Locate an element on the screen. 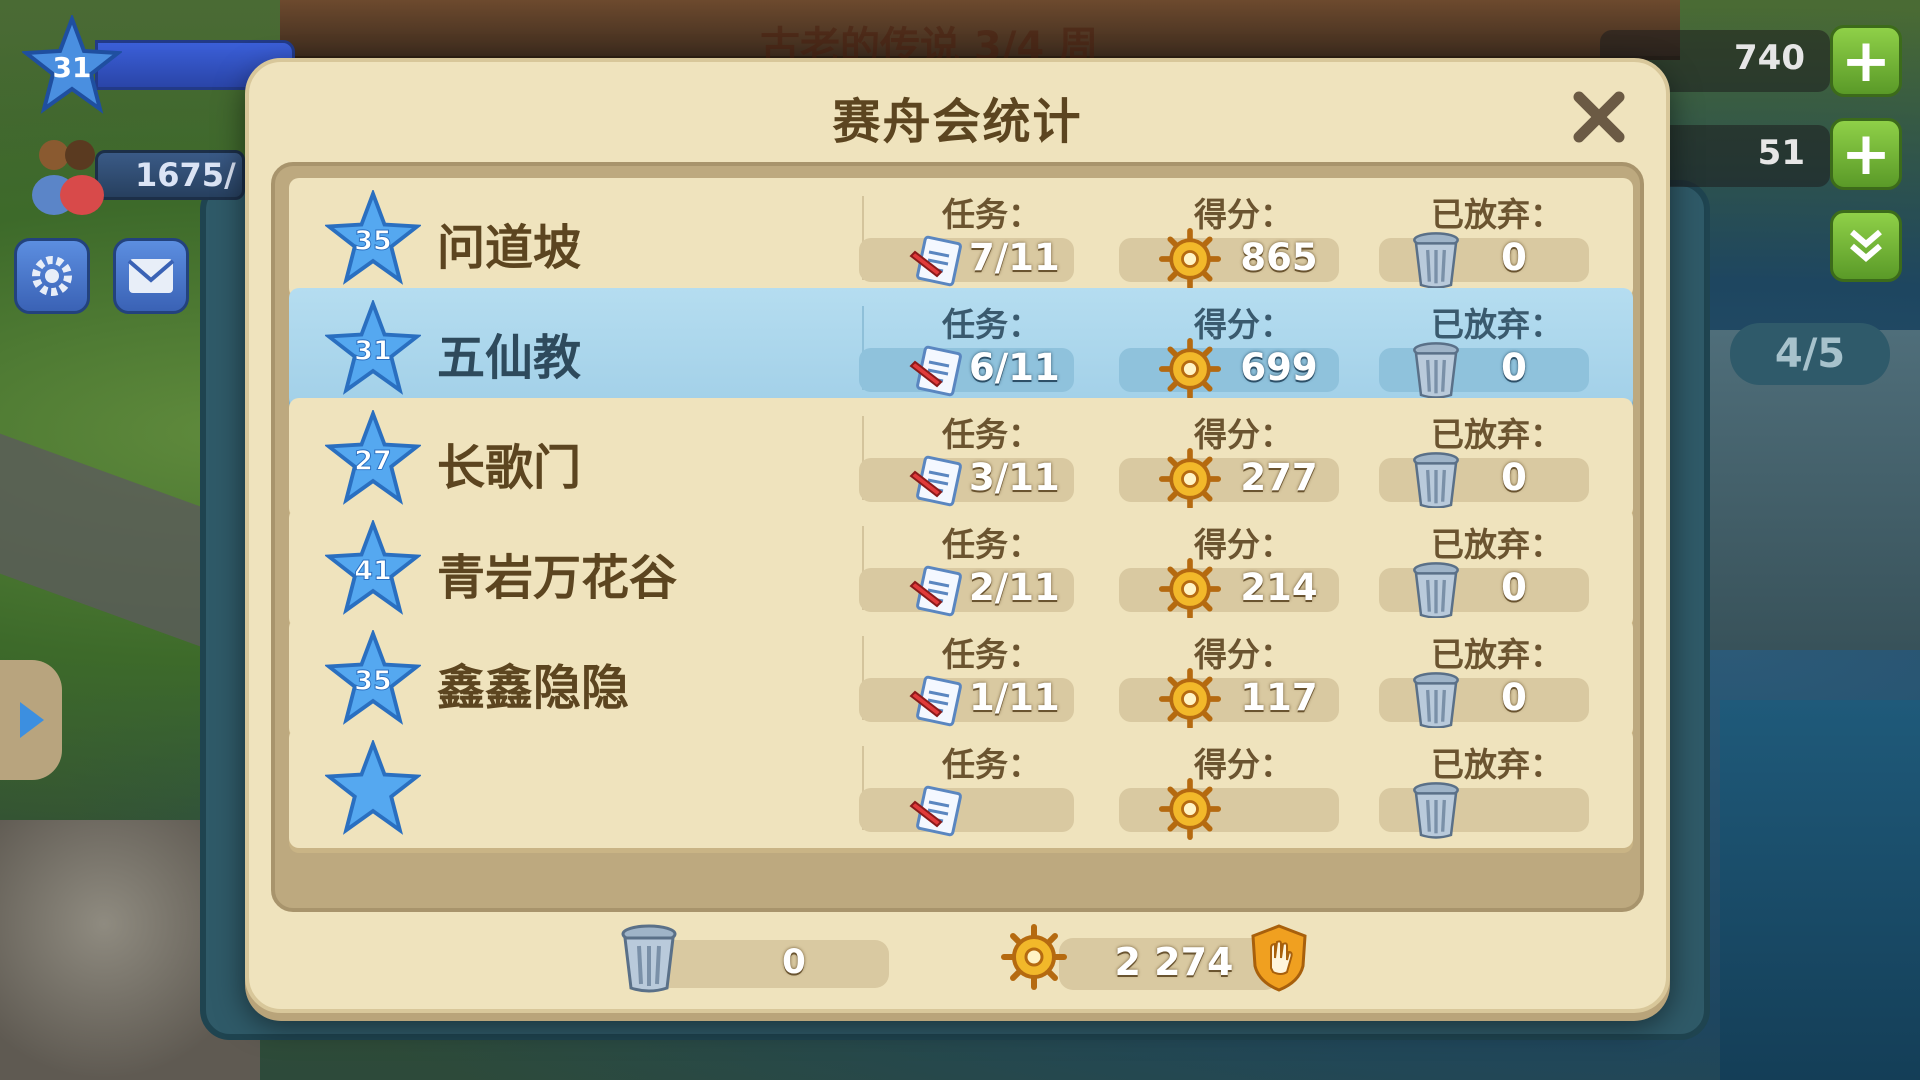  score-pill is located at coordinates (1229, 810).